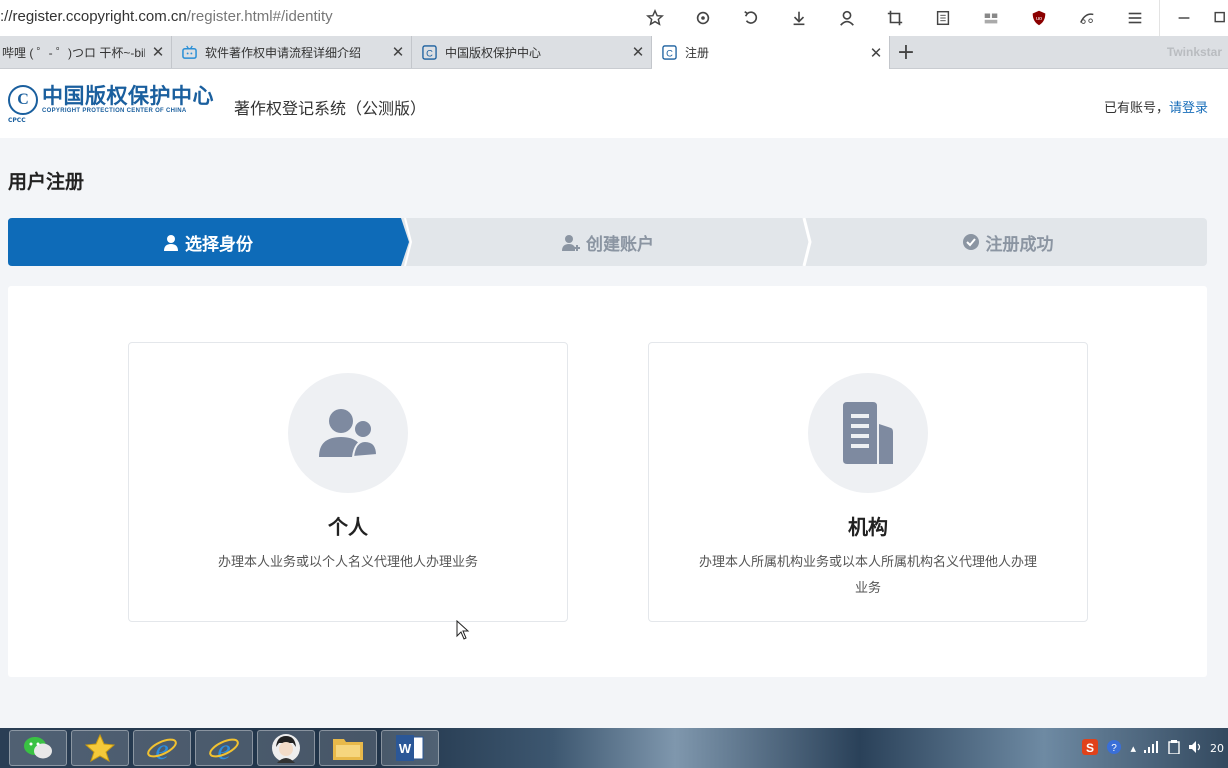  What do you see at coordinates (1133, 748) in the screenshot?
I see `tray-expand-icon: ▴` at bounding box center [1133, 748].